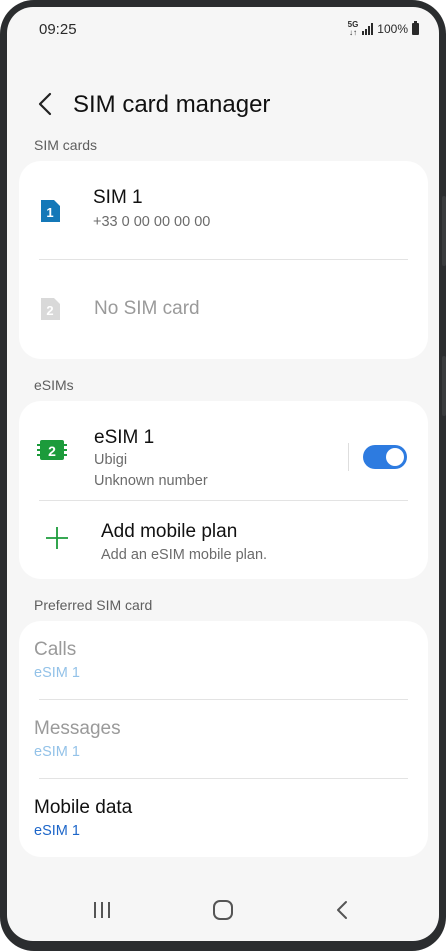 The image size is (446, 951). I want to click on app-header: SIM card manager, so click(223, 104).